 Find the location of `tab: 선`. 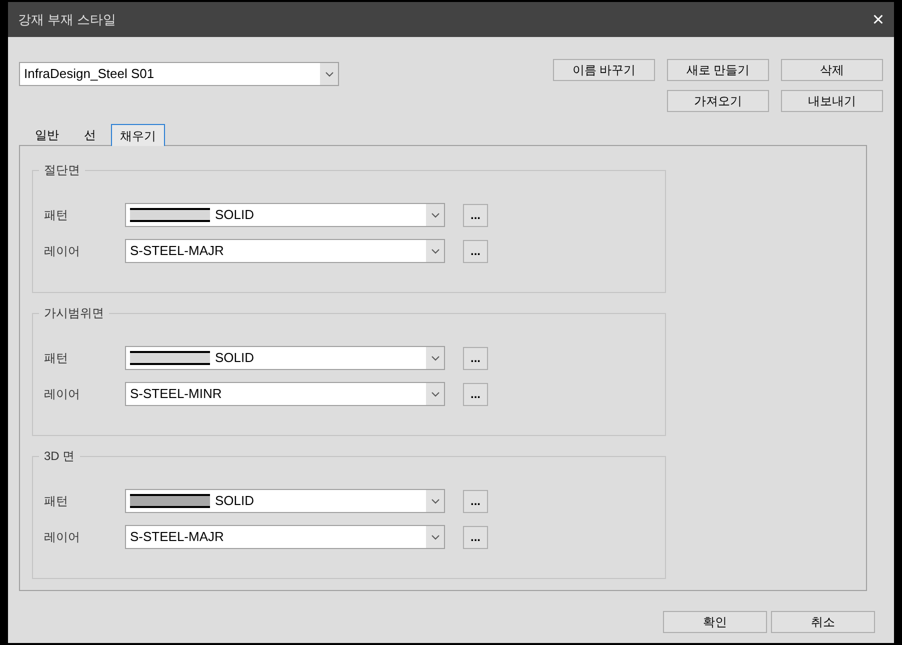

tab: 선 is located at coordinates (90, 135).